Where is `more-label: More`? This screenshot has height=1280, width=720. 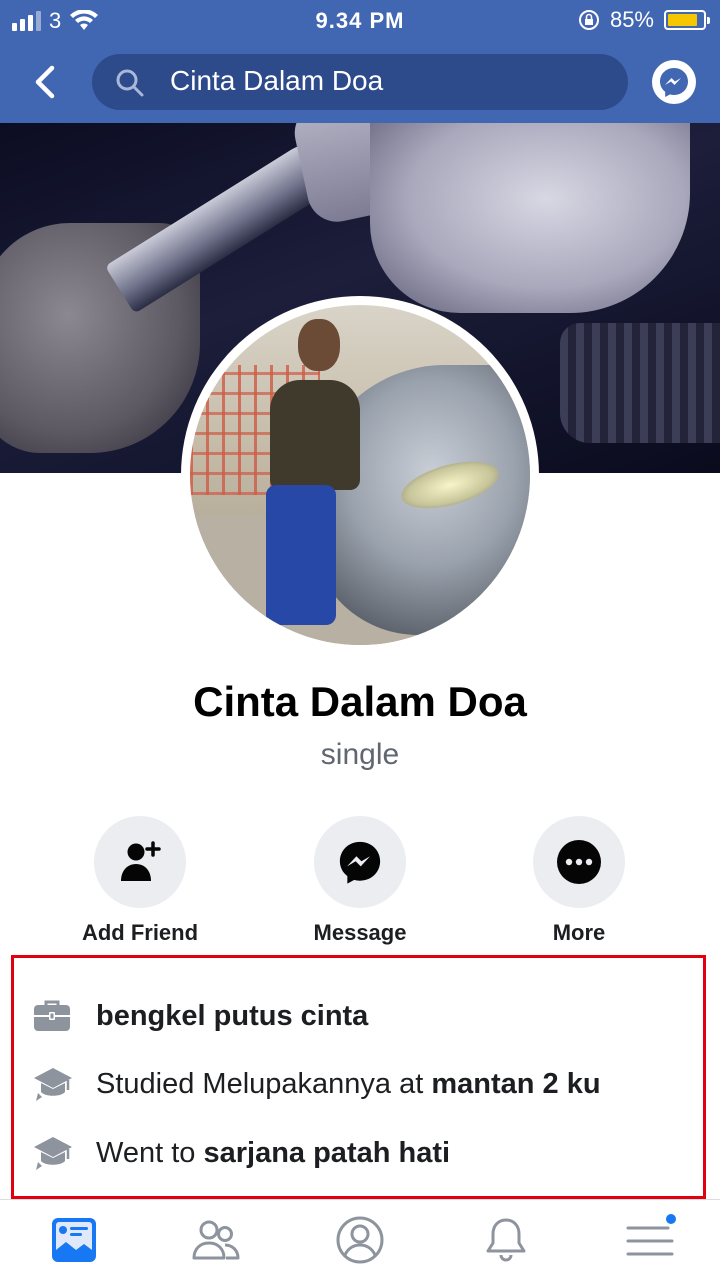
more-label: More is located at coordinates (579, 932).